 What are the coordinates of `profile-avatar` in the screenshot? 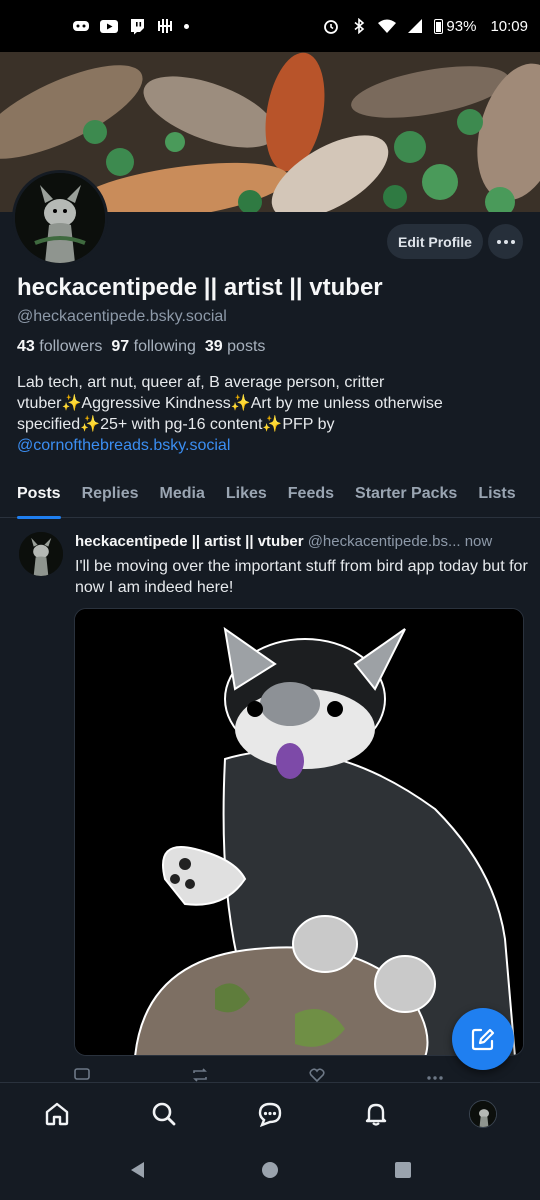 It's located at (482, 1113).